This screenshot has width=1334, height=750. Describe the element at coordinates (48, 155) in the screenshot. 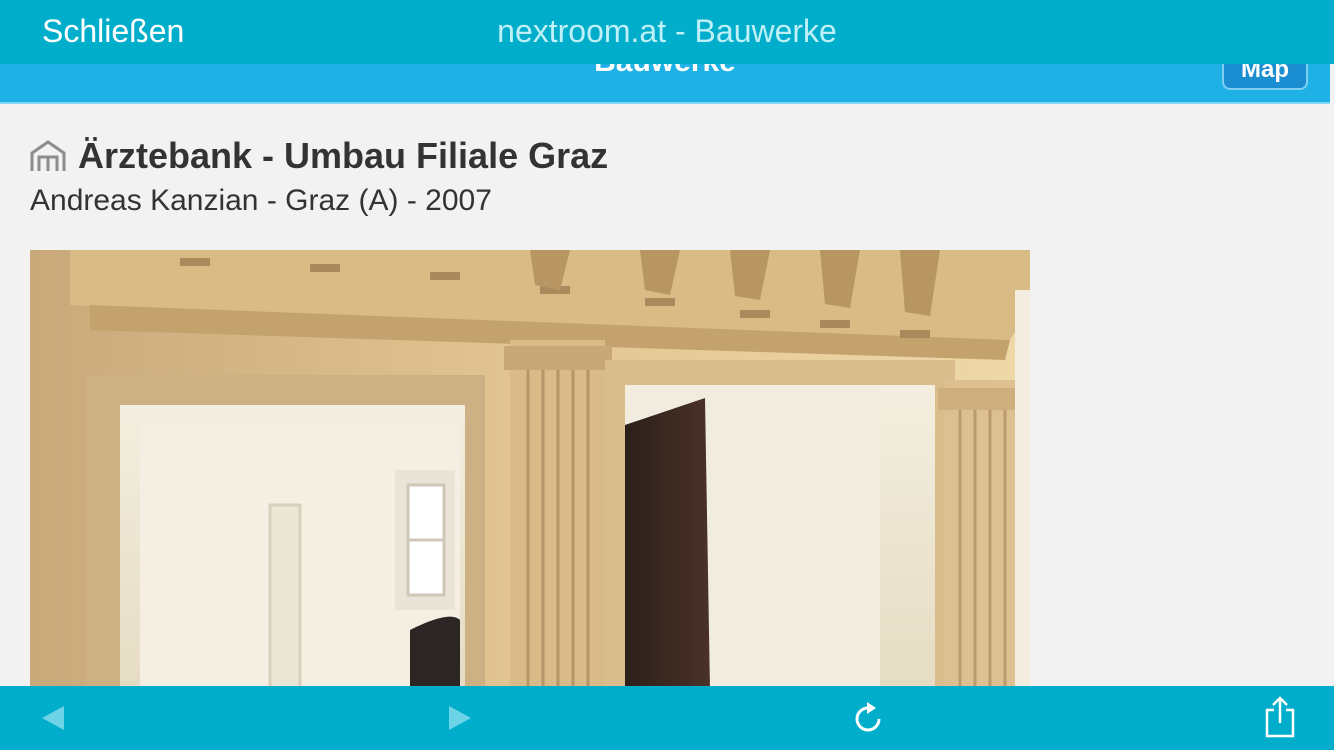

I see `building-icon` at that location.